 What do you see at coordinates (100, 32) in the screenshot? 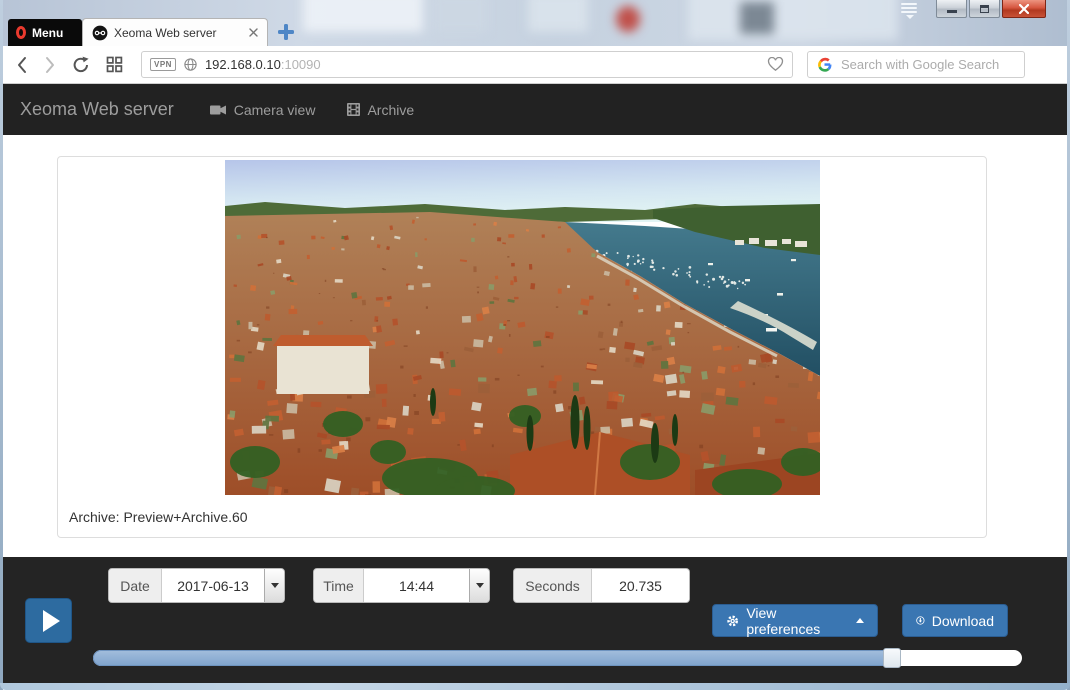
I see `favicon` at bounding box center [100, 32].